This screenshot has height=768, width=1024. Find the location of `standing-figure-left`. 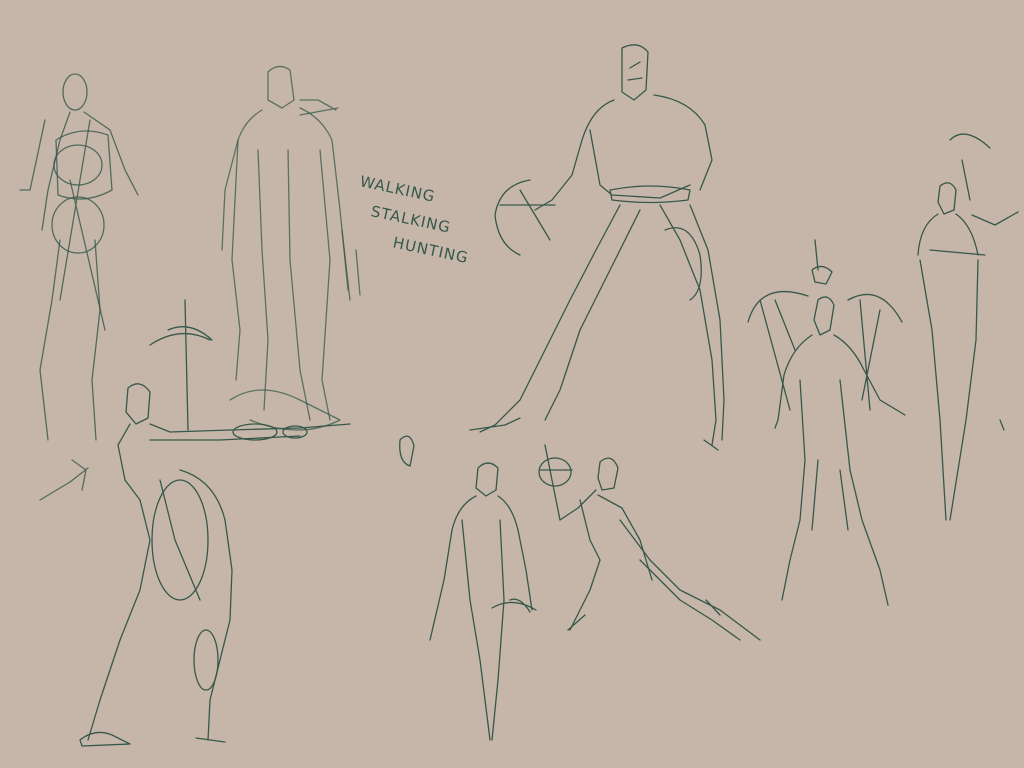

standing-figure-left is located at coordinates (79, 287).